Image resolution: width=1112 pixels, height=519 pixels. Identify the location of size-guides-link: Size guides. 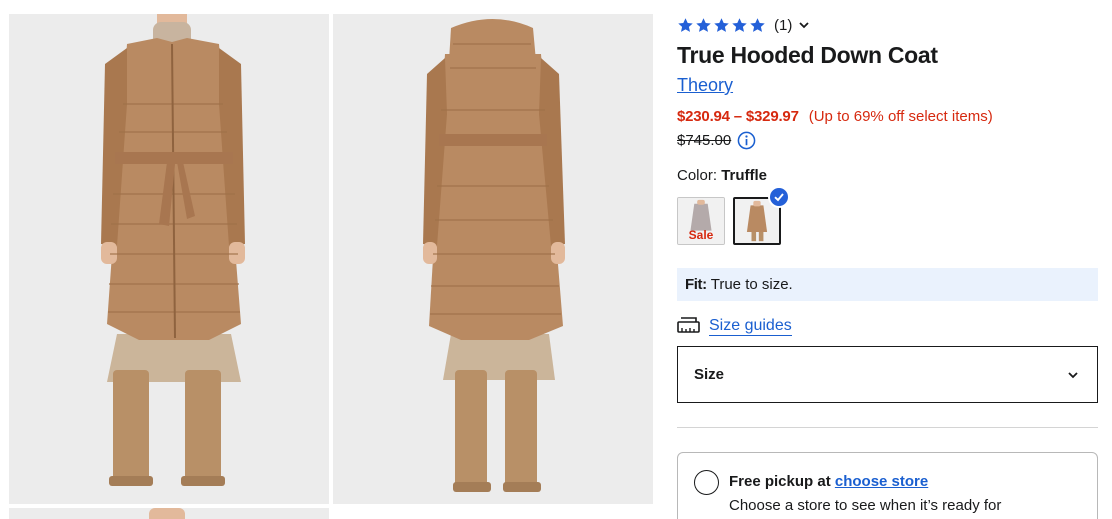
(750, 326).